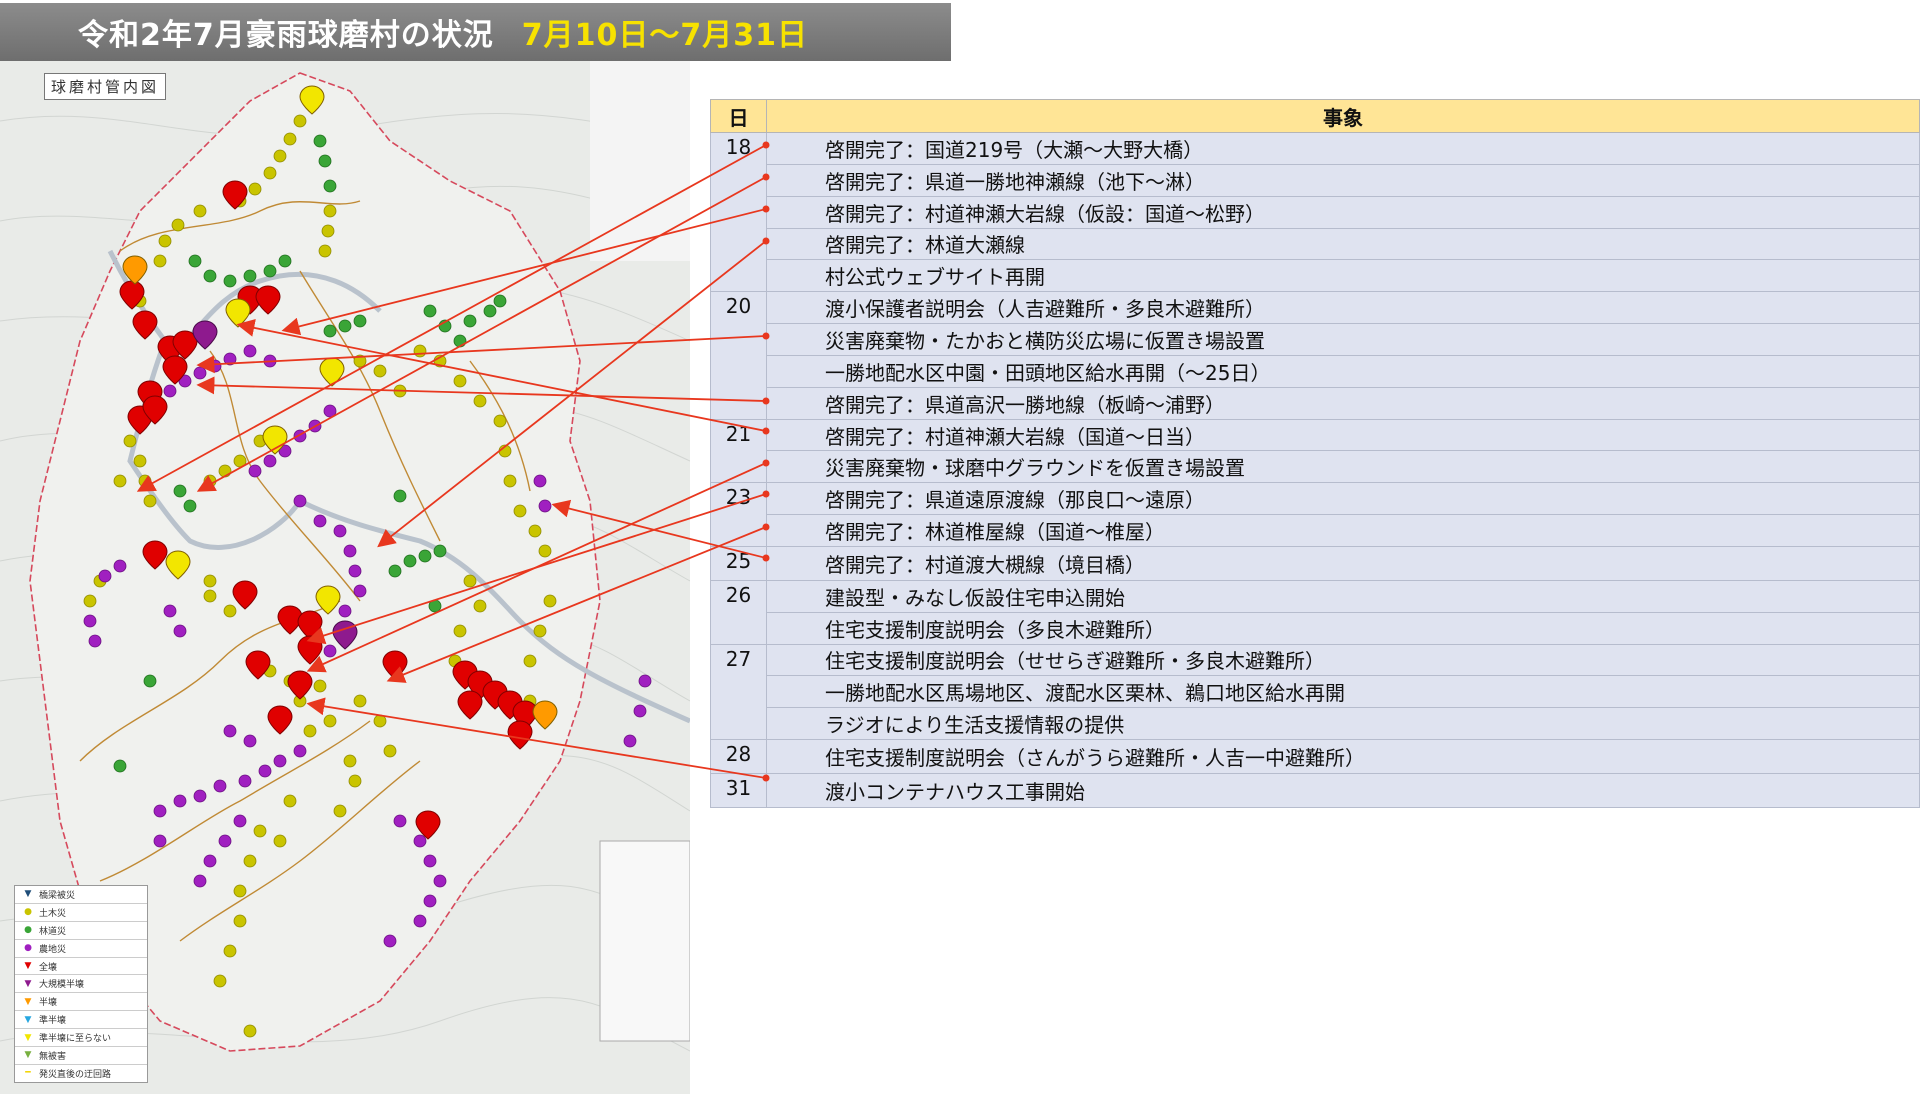 This screenshot has height=1094, width=1920. I want to click on title-bar: 令和2年7月豪雨球磨村の状況 7月10日～7月31日, so click(475, 32).